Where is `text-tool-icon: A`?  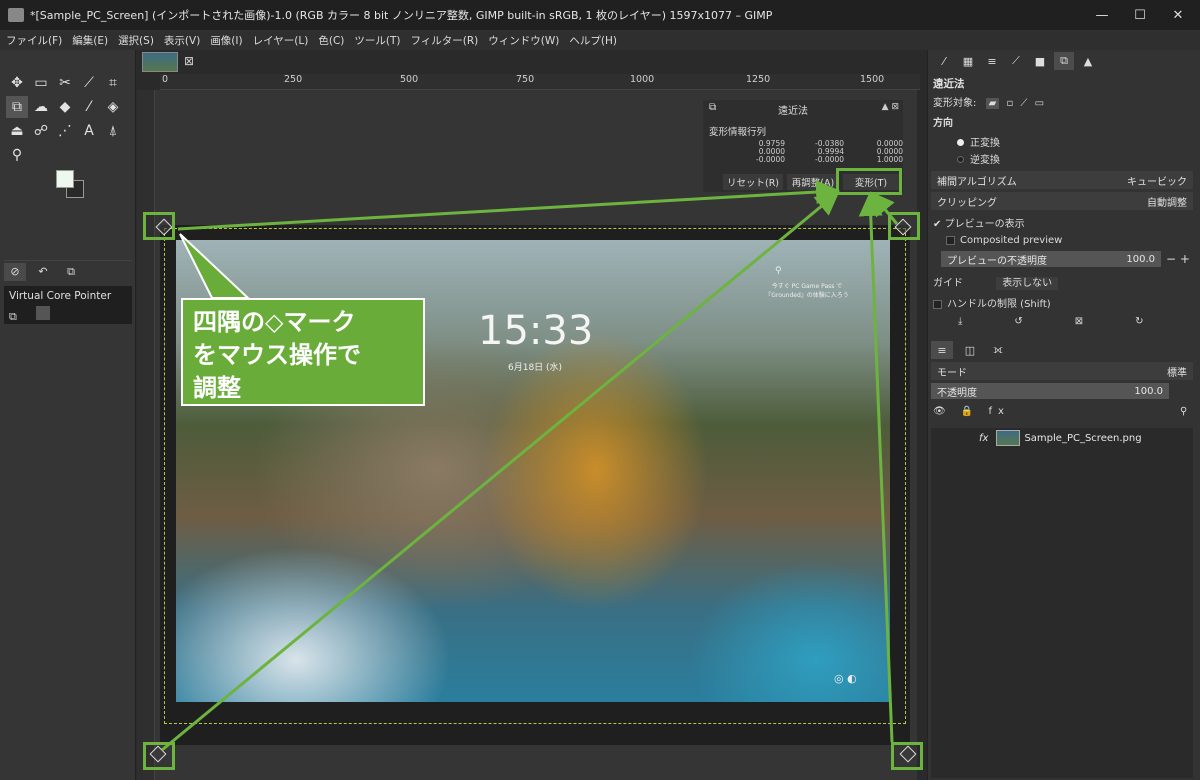 text-tool-icon: A is located at coordinates (89, 131).